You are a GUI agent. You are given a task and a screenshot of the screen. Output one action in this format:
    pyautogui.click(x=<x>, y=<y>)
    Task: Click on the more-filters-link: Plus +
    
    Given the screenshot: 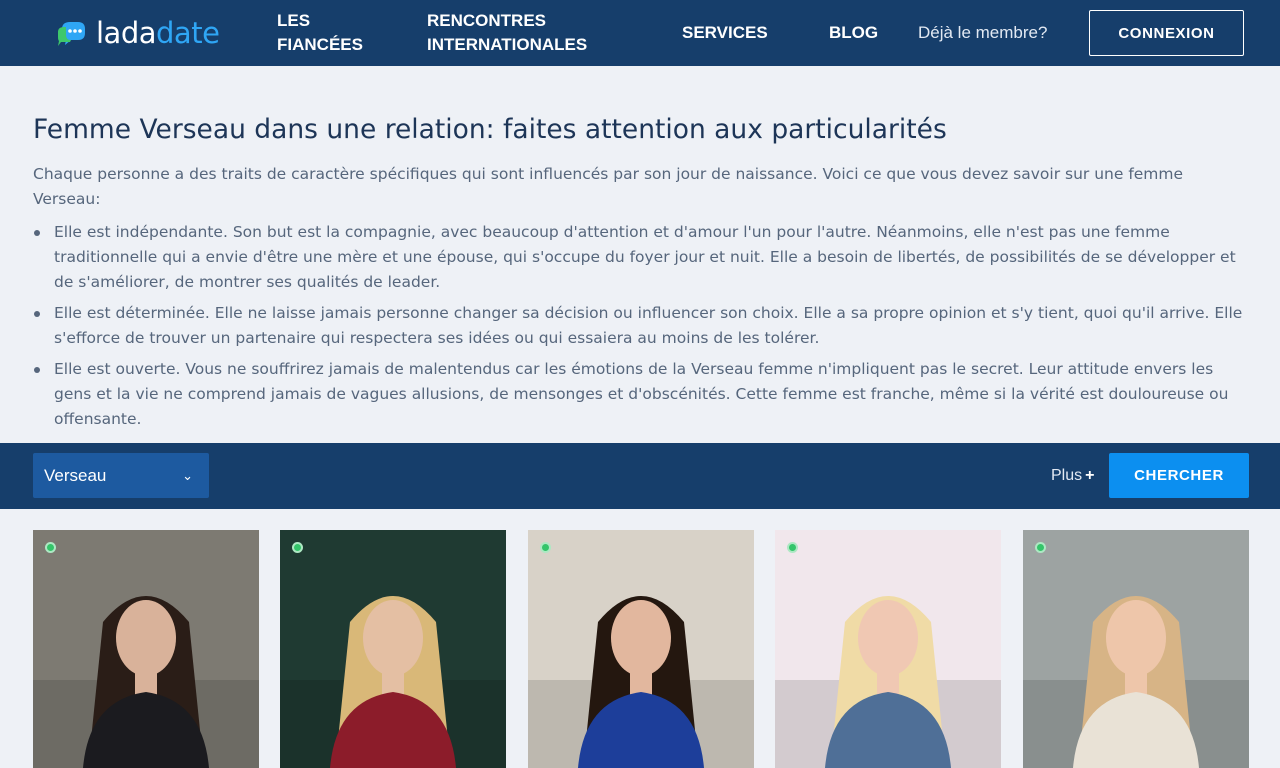 What is the action you would take?
    pyautogui.click(x=1072, y=476)
    